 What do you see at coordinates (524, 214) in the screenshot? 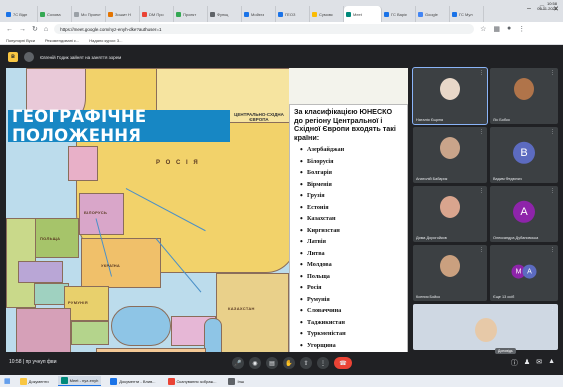
I see `participant-tile: А Олександра Дубановська ⋮` at bounding box center [524, 214].